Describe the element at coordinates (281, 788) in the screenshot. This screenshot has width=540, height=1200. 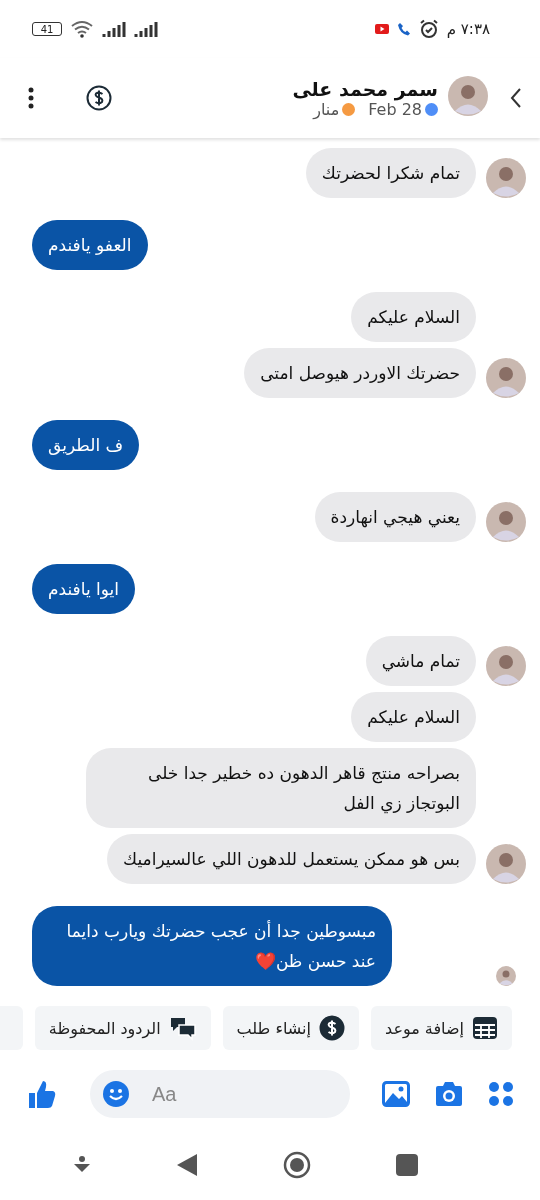
I see `message-bubble: بصراحه منتج قاهر الدهون ده خطير جدا خلى البوتجاز زي الفل` at that location.